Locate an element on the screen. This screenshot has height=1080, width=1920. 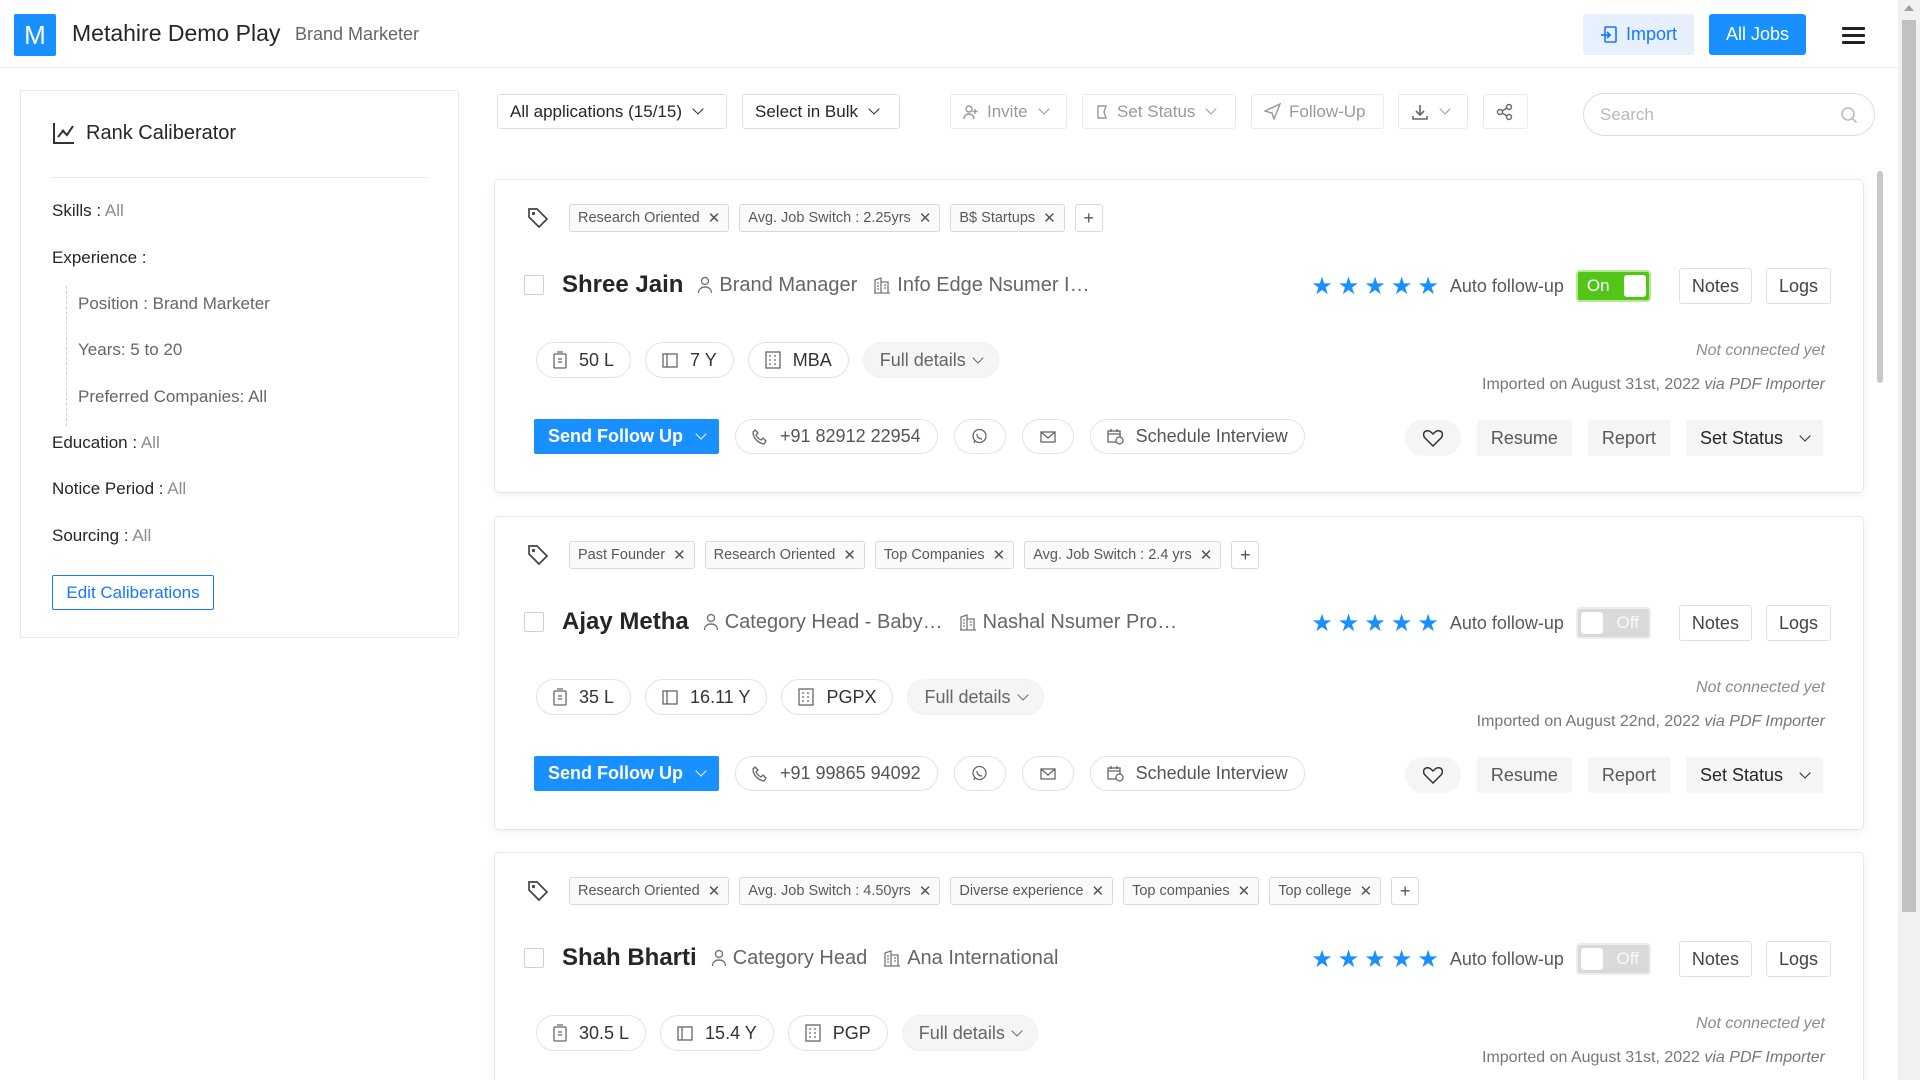
chart-icon is located at coordinates (63, 133).